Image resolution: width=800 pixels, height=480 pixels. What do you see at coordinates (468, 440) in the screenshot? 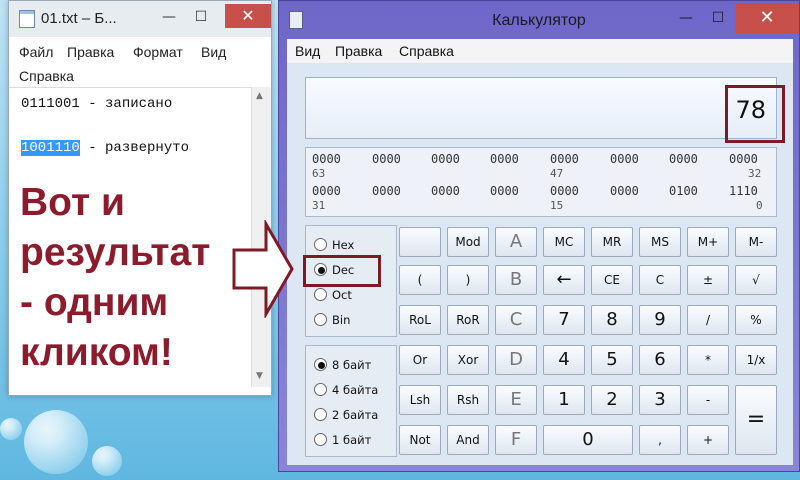
I see `and-key: And` at bounding box center [468, 440].